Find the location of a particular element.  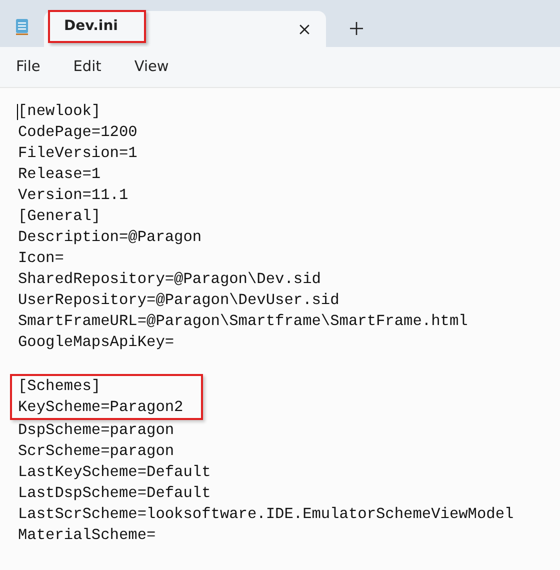

close-icon is located at coordinates (304, 29).